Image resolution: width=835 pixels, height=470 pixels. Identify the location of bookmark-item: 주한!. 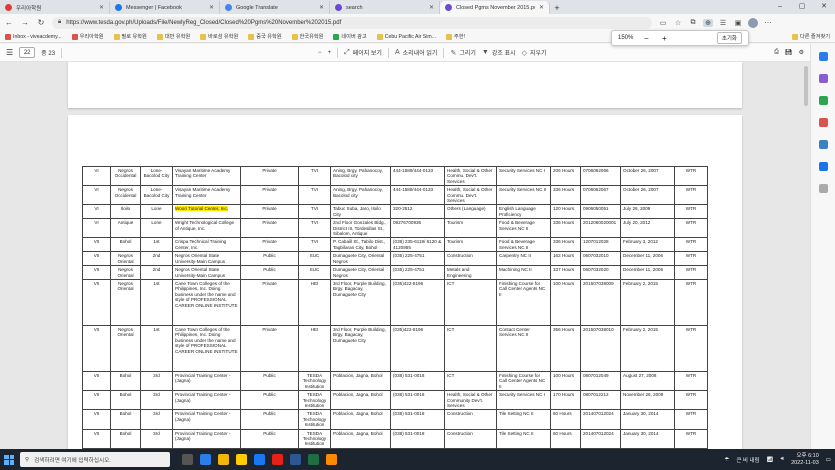
(455, 36).